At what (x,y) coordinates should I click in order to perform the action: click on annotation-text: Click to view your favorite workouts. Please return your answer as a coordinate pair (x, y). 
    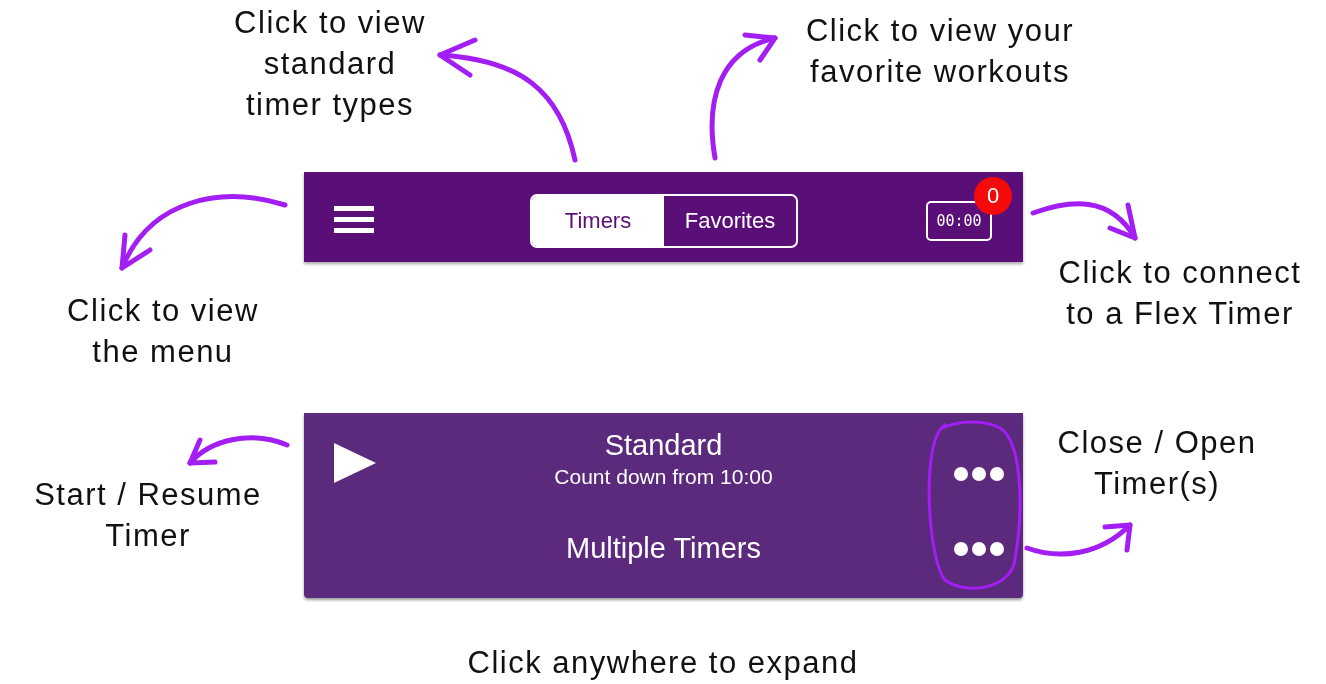
    Looking at the image, I should click on (940, 51).